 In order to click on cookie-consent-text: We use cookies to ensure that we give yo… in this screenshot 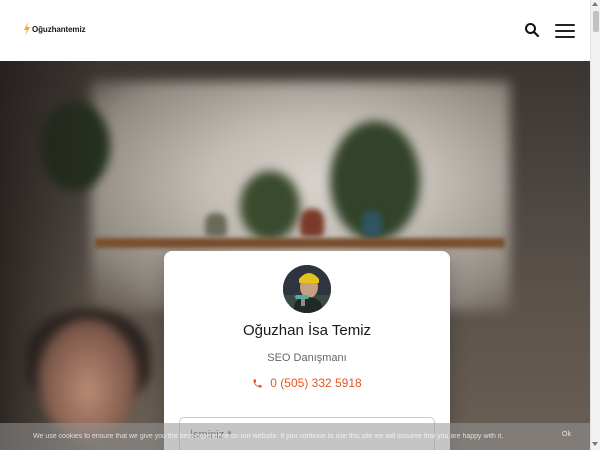, I will do `click(268, 436)`.